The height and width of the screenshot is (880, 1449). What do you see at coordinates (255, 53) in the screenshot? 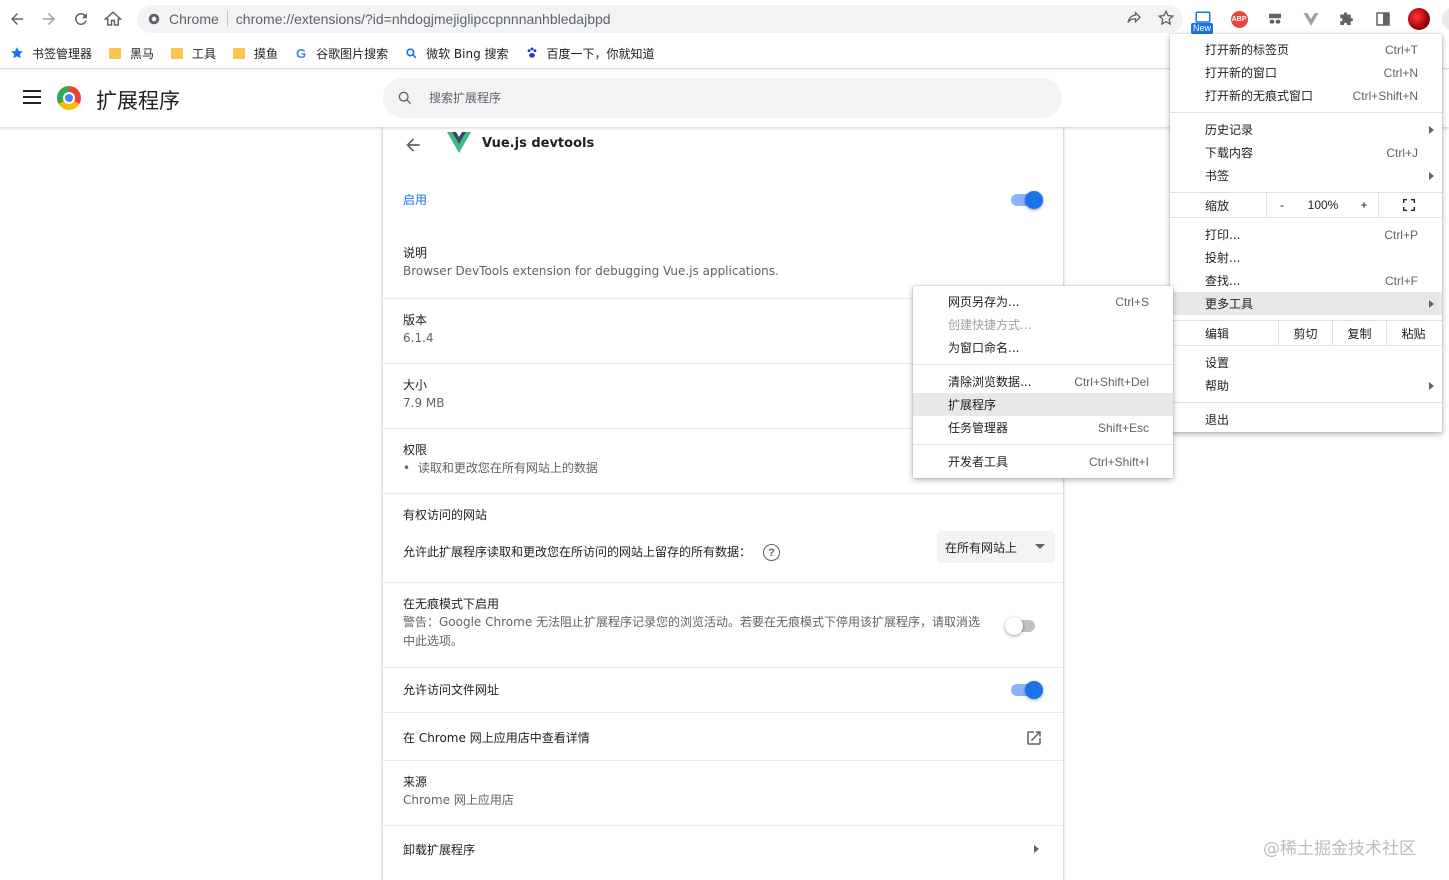
I see `bookmark-item: 摸鱼` at bounding box center [255, 53].